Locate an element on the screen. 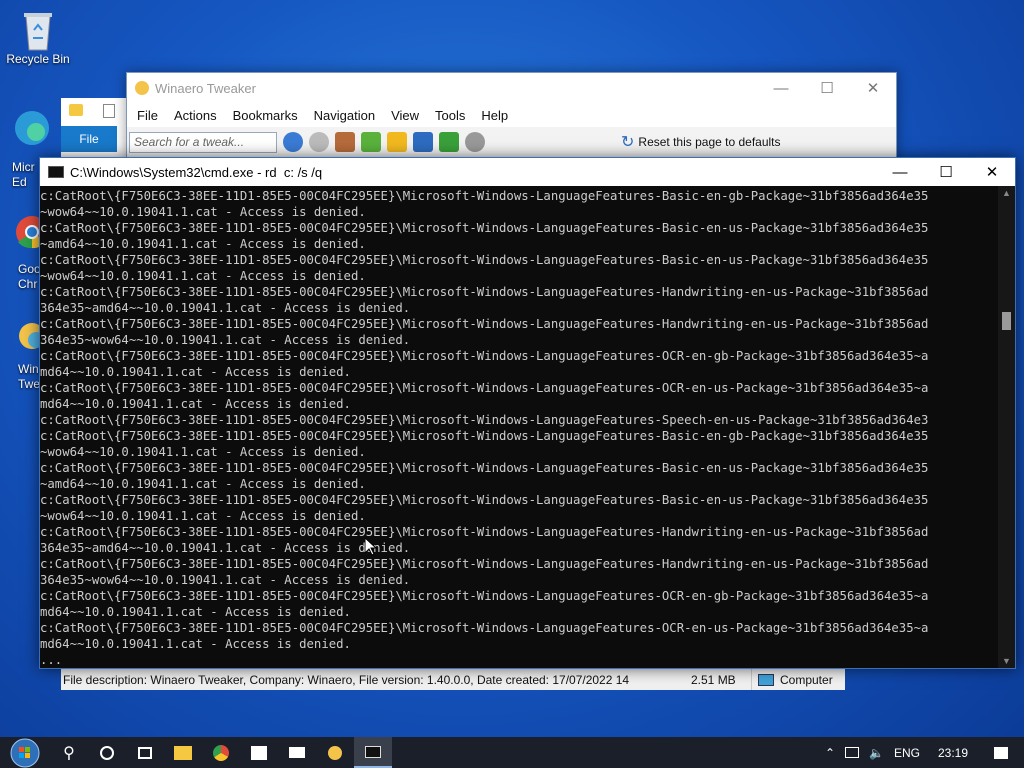 The image size is (1024, 768). tray-language: ENG is located at coordinates (907, 753).